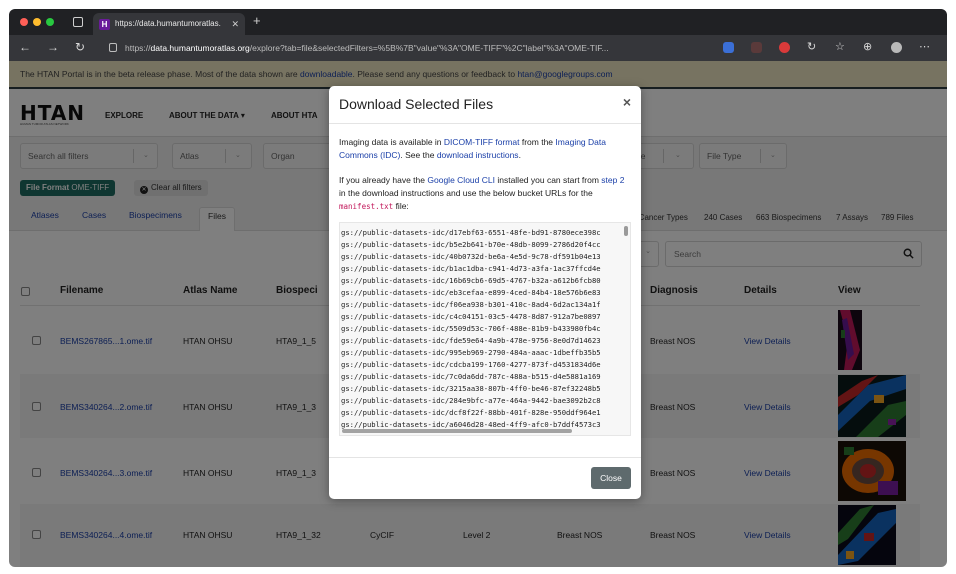 The height and width of the screenshot is (574, 956). What do you see at coordinates (896, 47) in the screenshot?
I see `profile-avatar` at bounding box center [896, 47].